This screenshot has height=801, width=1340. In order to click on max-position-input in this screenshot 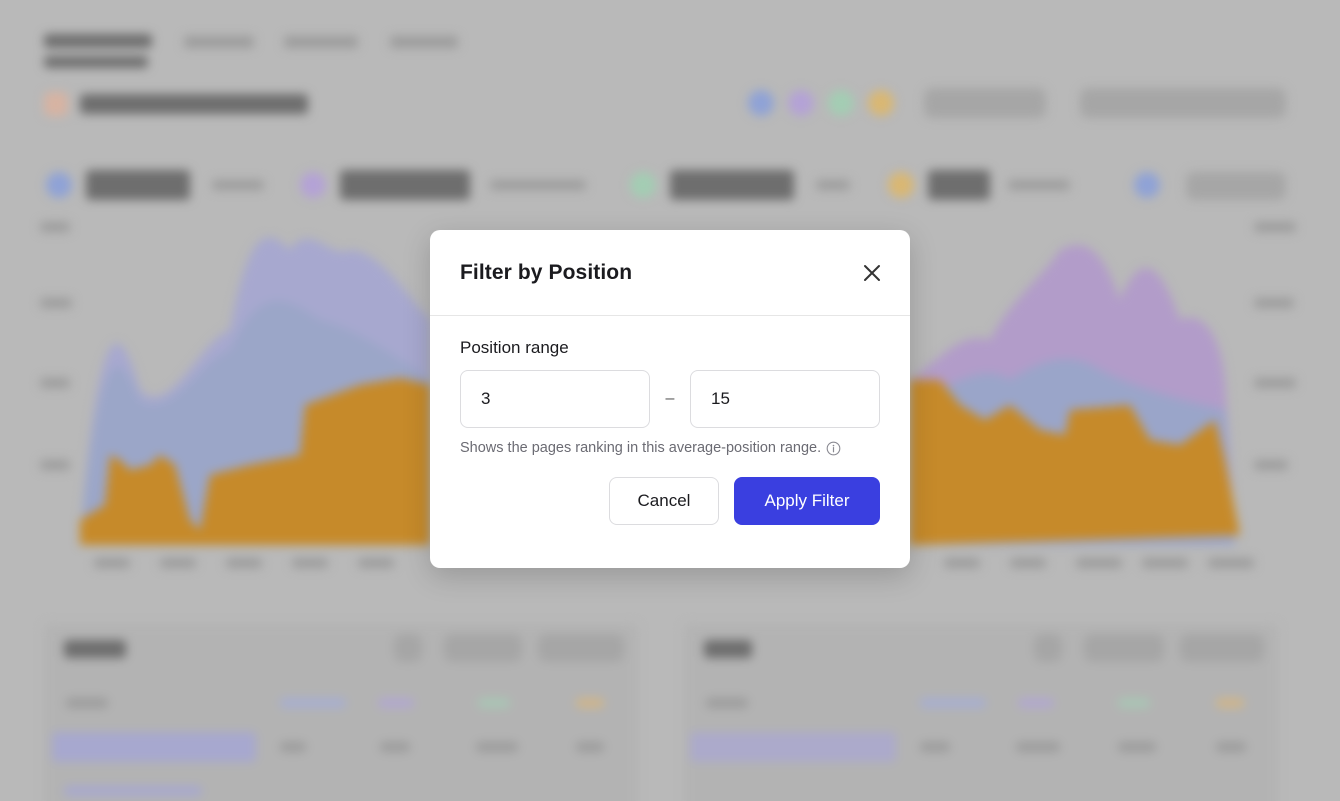, I will do `click(785, 399)`.